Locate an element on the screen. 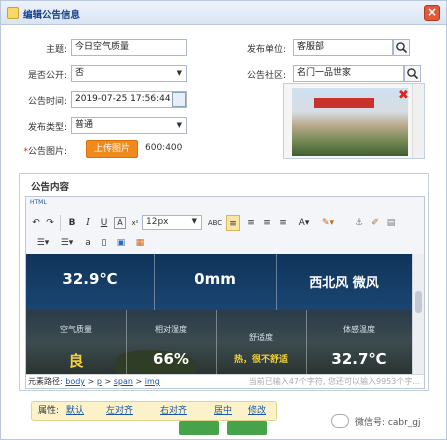 The width and height of the screenshot is (447, 440). format-painter-icon: ✐ is located at coordinates (375, 223).